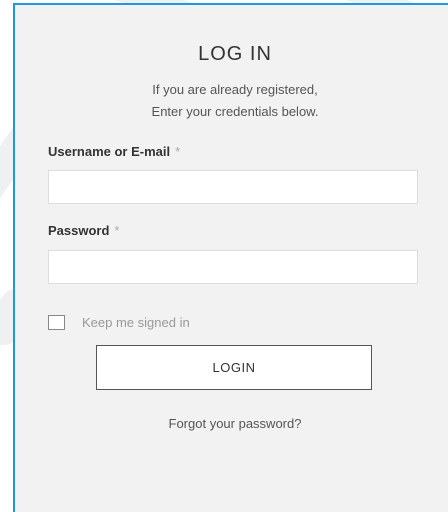 Image resolution: width=448 pixels, height=512 pixels. What do you see at coordinates (109, 151) in the screenshot?
I see `username-label-text: Username or E-mail` at bounding box center [109, 151].